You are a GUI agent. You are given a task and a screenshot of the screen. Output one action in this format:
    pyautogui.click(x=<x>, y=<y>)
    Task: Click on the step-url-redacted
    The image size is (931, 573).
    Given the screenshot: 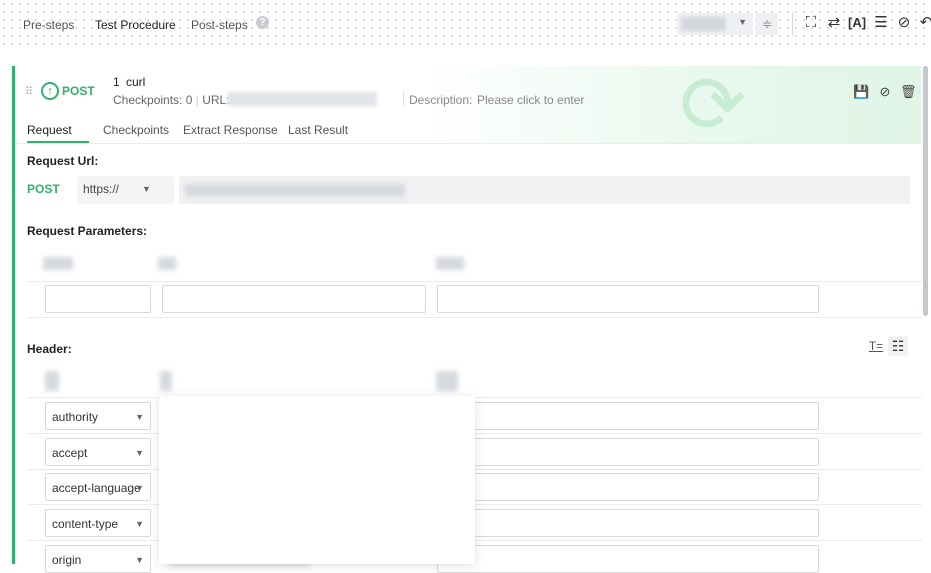 What is the action you would take?
    pyautogui.click(x=302, y=99)
    